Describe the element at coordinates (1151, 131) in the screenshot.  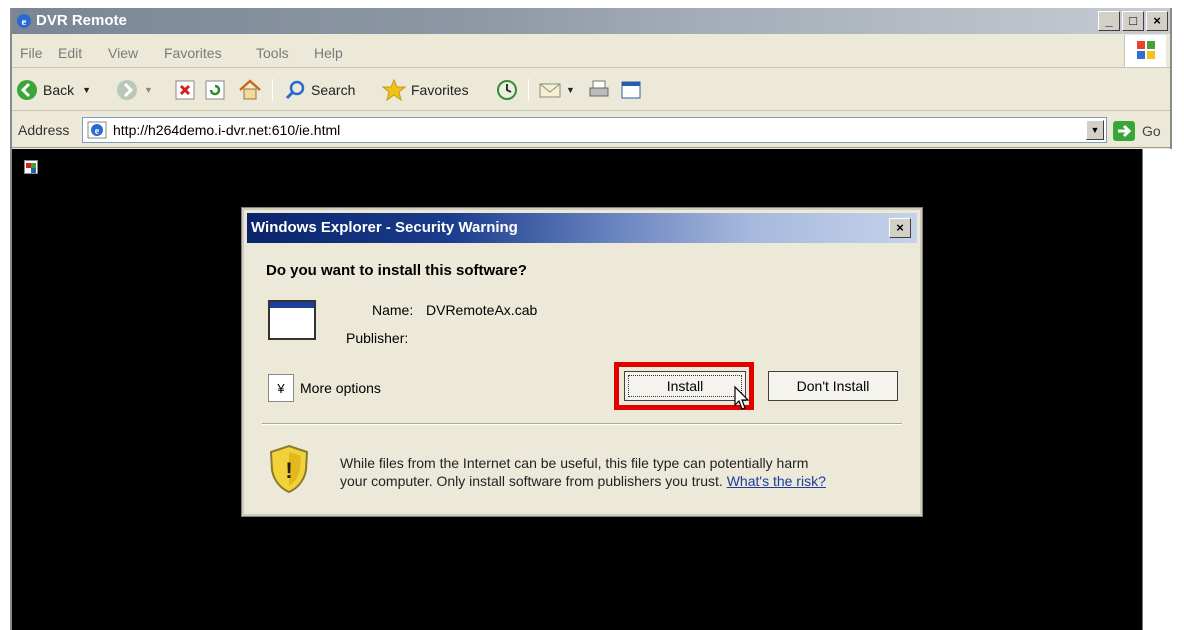
I see `go-label: Go` at that location.